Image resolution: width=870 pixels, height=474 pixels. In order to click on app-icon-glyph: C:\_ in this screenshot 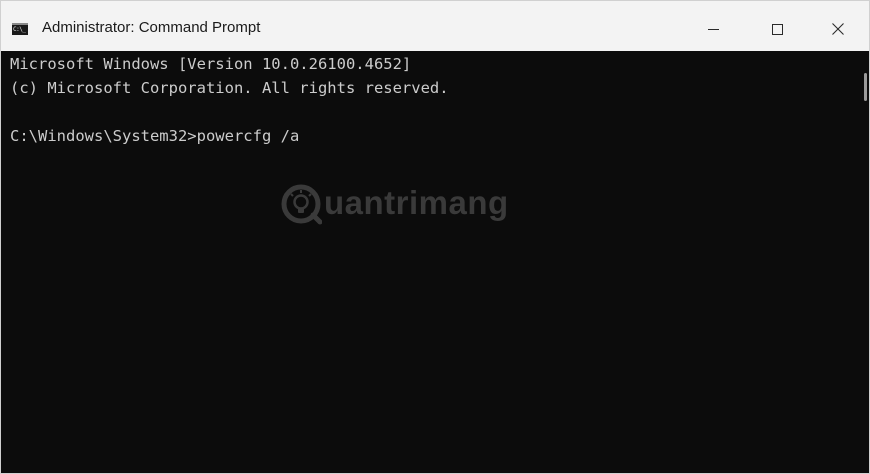, I will do `click(19, 29)`.